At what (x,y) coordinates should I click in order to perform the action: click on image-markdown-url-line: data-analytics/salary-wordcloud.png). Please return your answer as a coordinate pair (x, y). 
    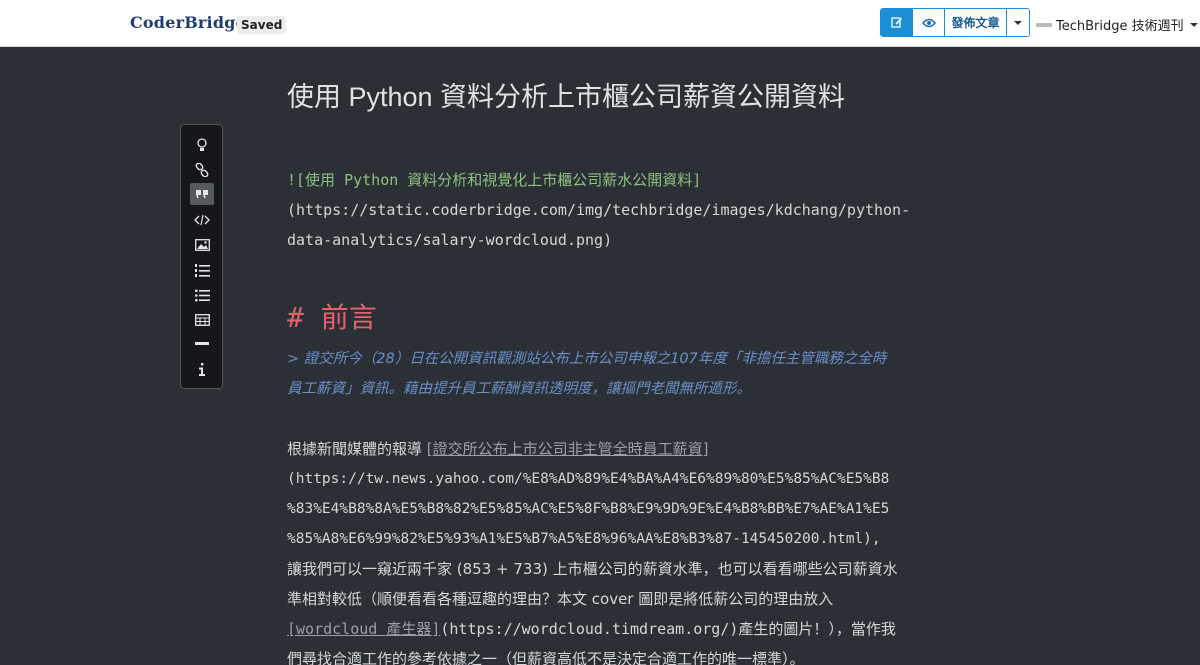
    Looking at the image, I should click on (449, 240).